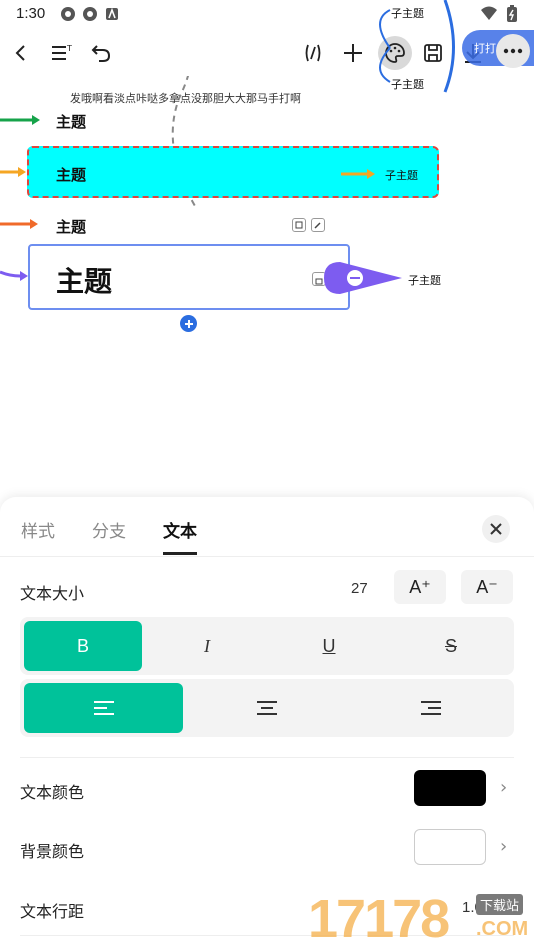 This screenshot has width=534, height=950. Describe the element at coordinates (52, 793) in the screenshot. I see `text-color-label: 文本颜色` at that location.